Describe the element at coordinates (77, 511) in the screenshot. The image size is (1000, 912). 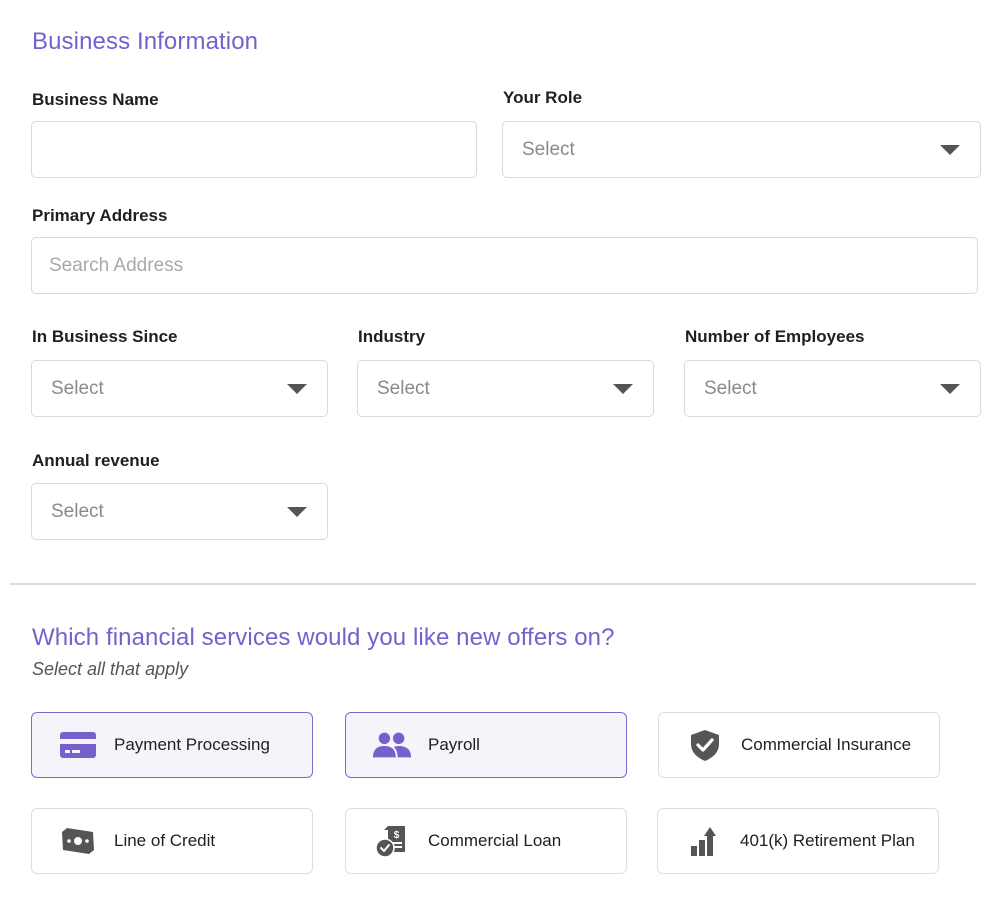
I see `annual-revenue-value: Select` at that location.